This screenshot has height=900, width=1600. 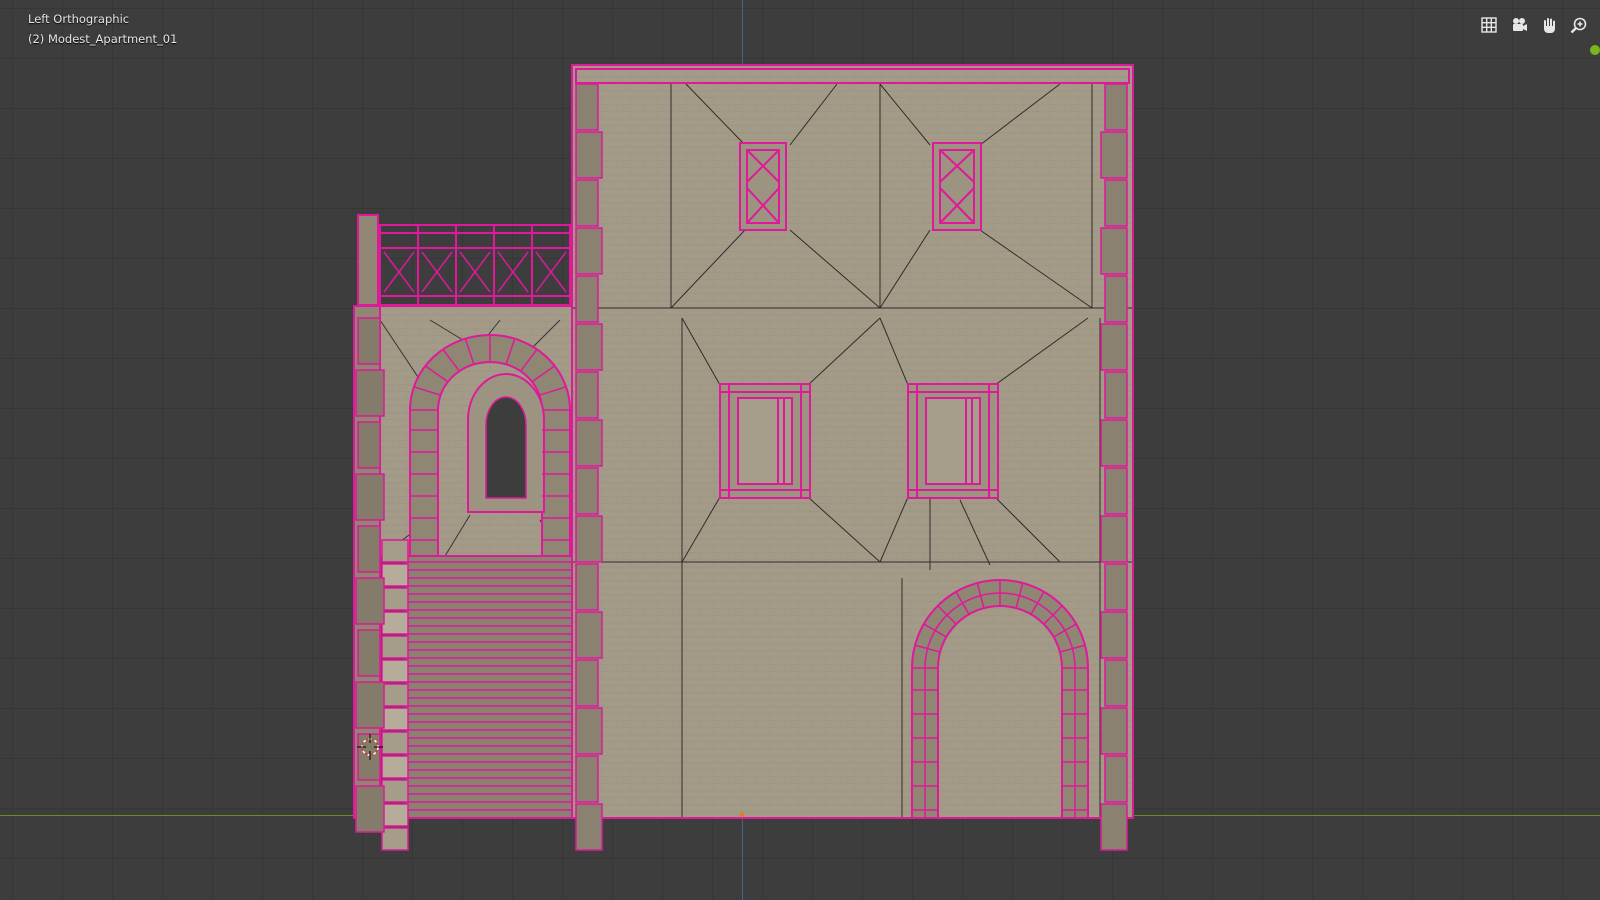 I want to click on grid-toggle-icon, so click(x=1489, y=25).